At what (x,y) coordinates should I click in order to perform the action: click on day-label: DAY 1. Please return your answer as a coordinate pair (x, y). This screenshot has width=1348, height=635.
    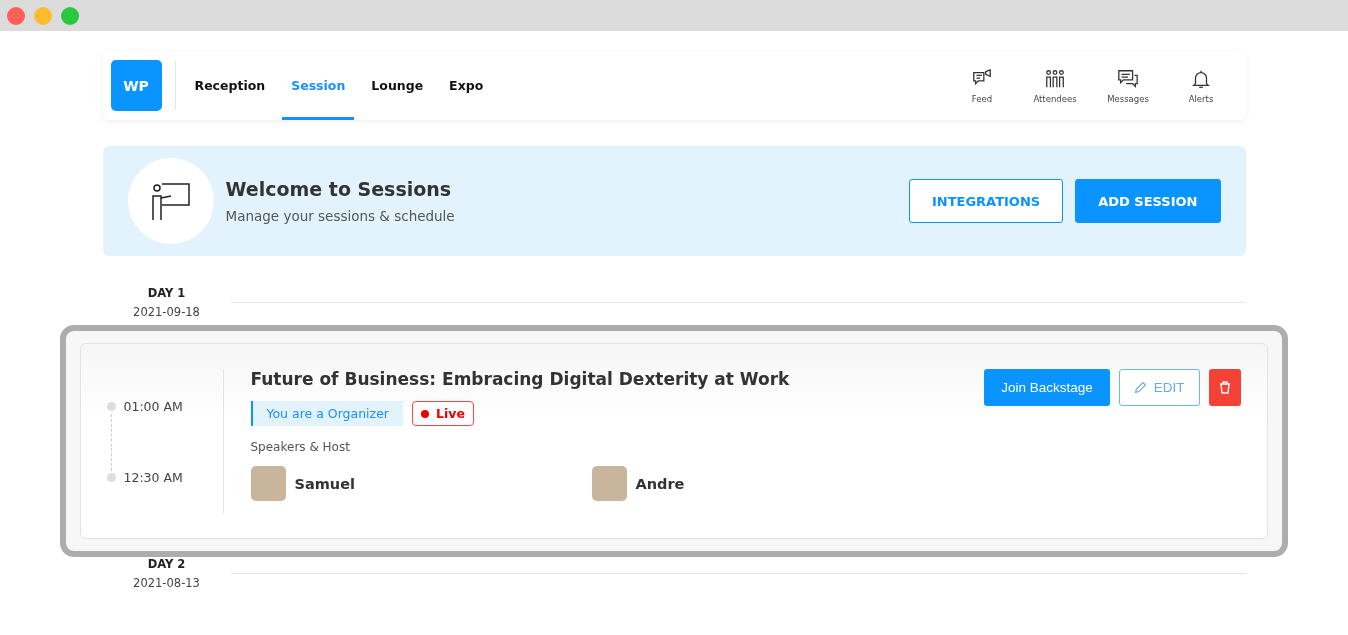
    Looking at the image, I should click on (166, 293).